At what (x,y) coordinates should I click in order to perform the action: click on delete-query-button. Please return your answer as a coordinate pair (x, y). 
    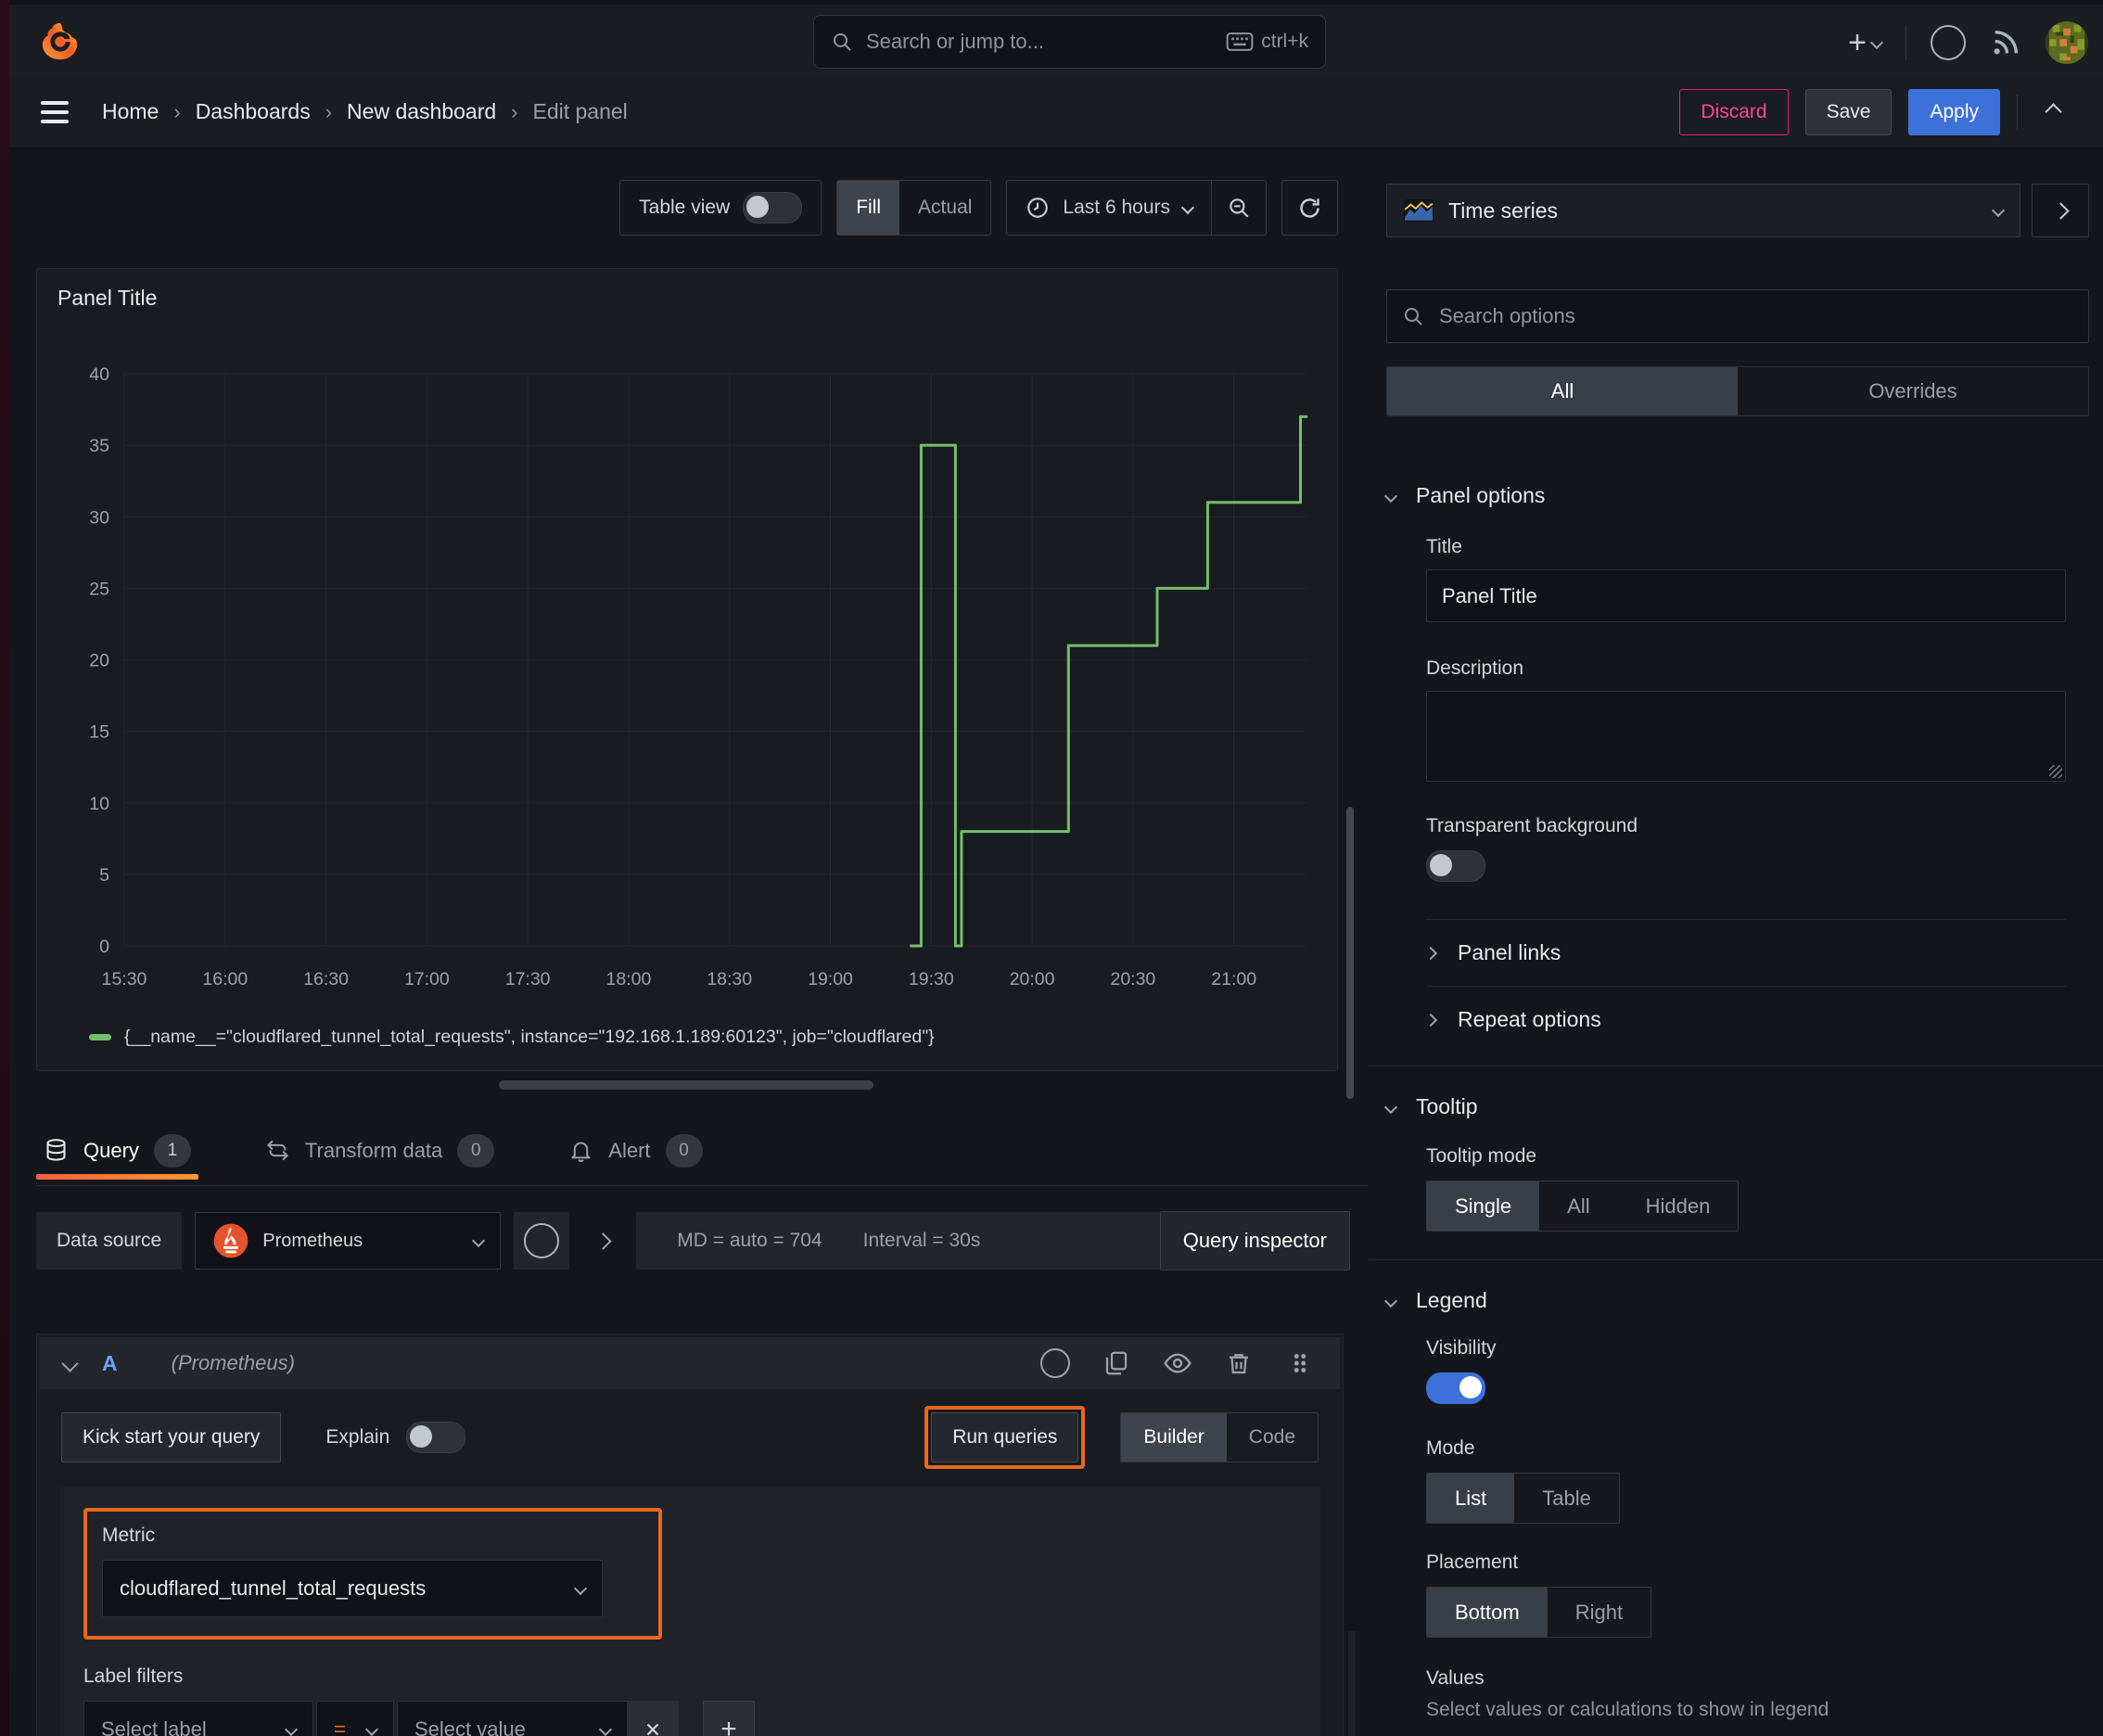
    Looking at the image, I should click on (1239, 1363).